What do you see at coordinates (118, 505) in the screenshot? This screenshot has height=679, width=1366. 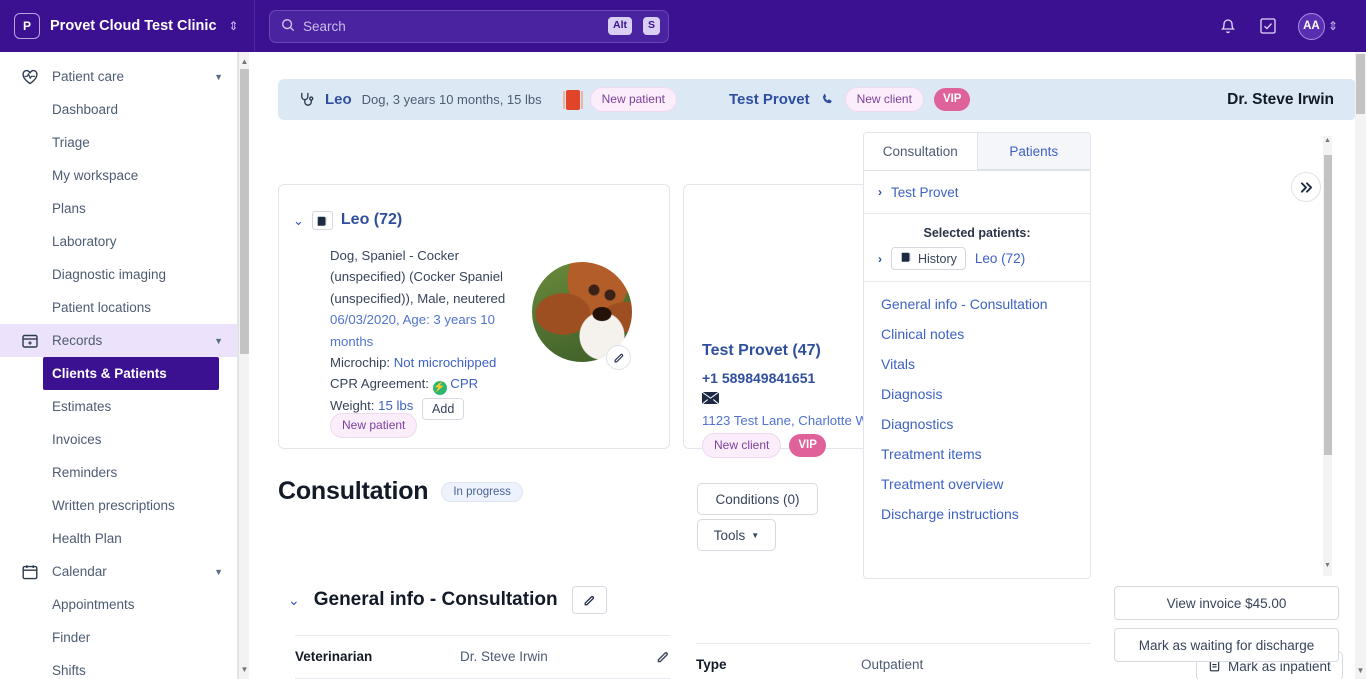 I see `sidebar-item-written-prescriptions: Written prescriptions` at bounding box center [118, 505].